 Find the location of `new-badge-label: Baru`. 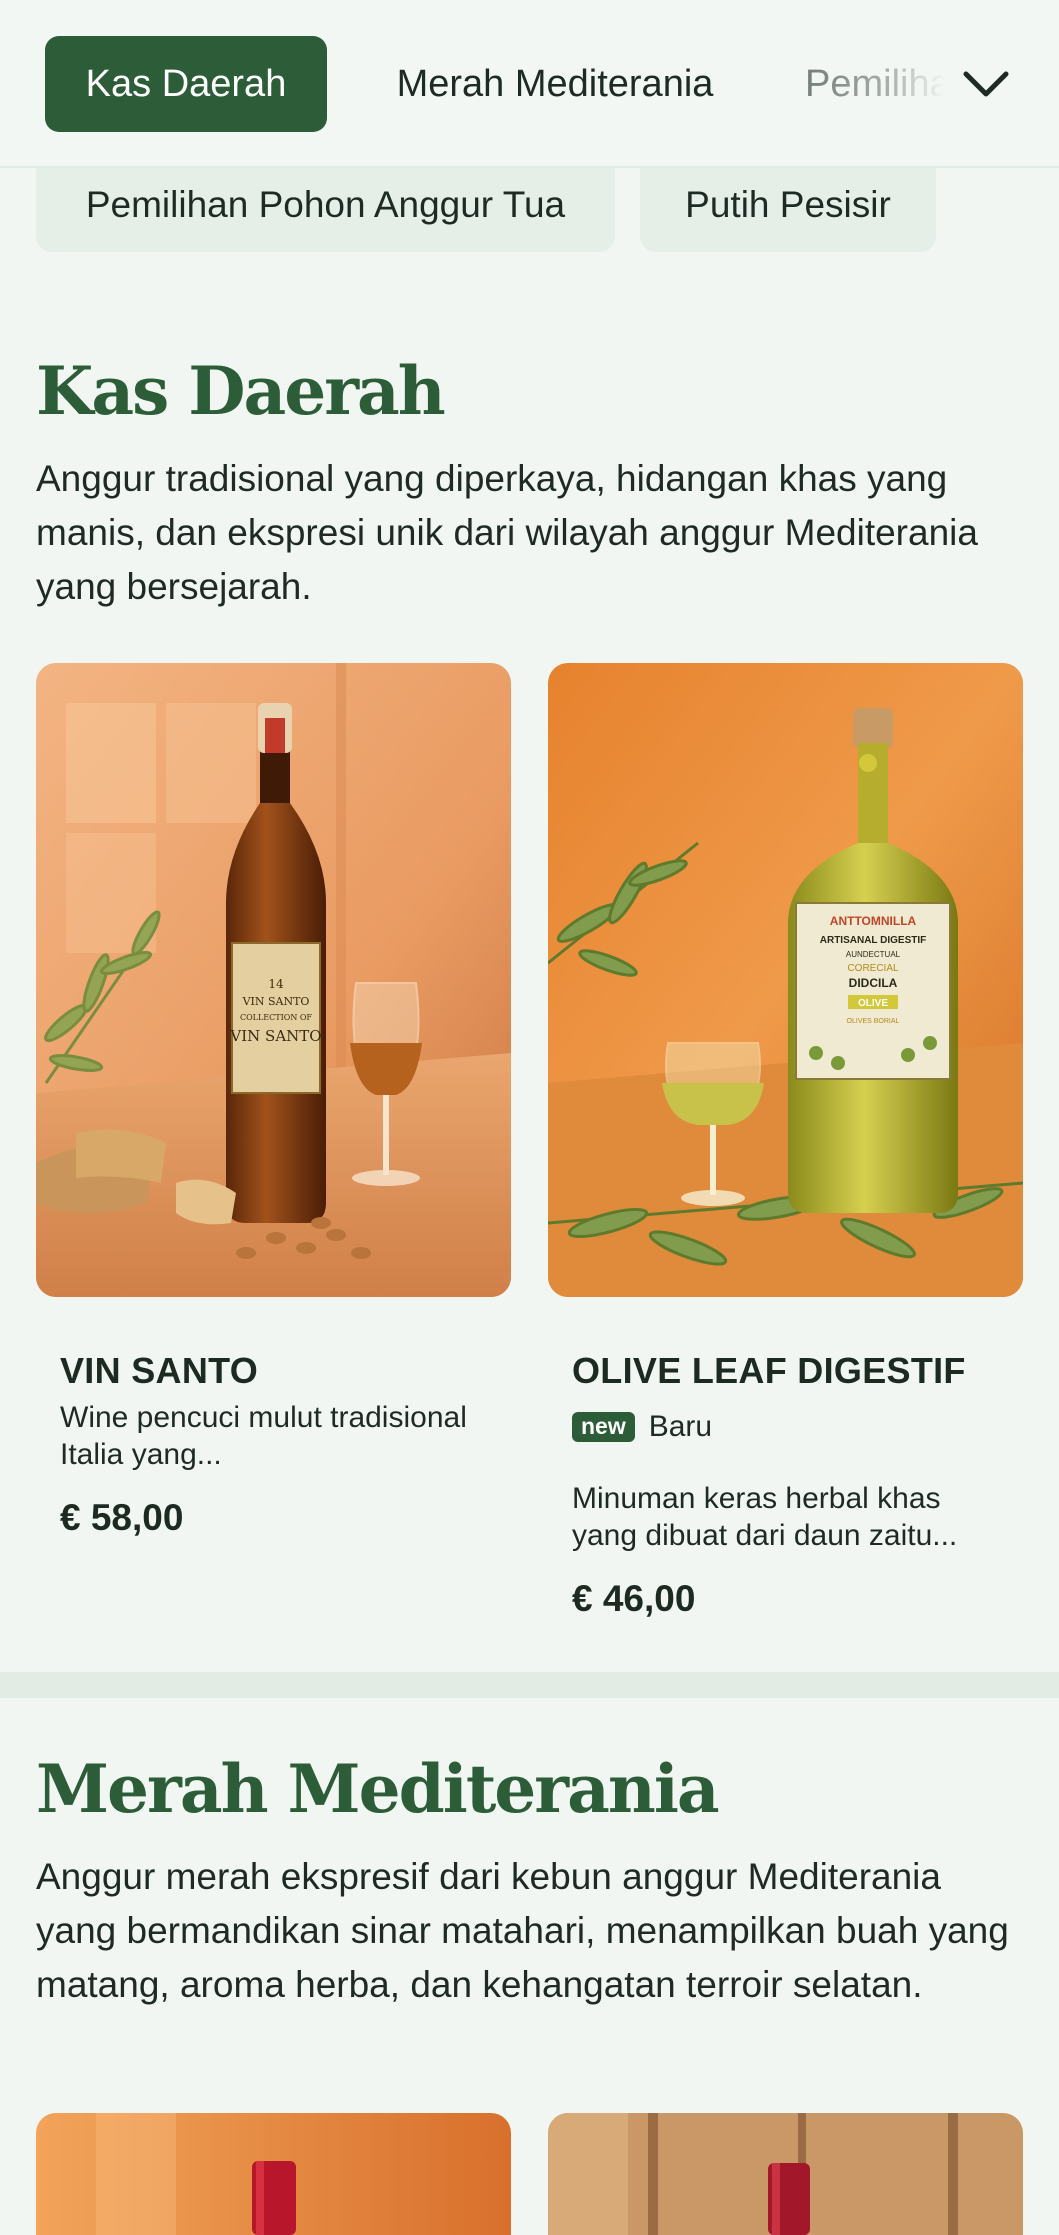

new-badge-label: Baru is located at coordinates (680, 1426).